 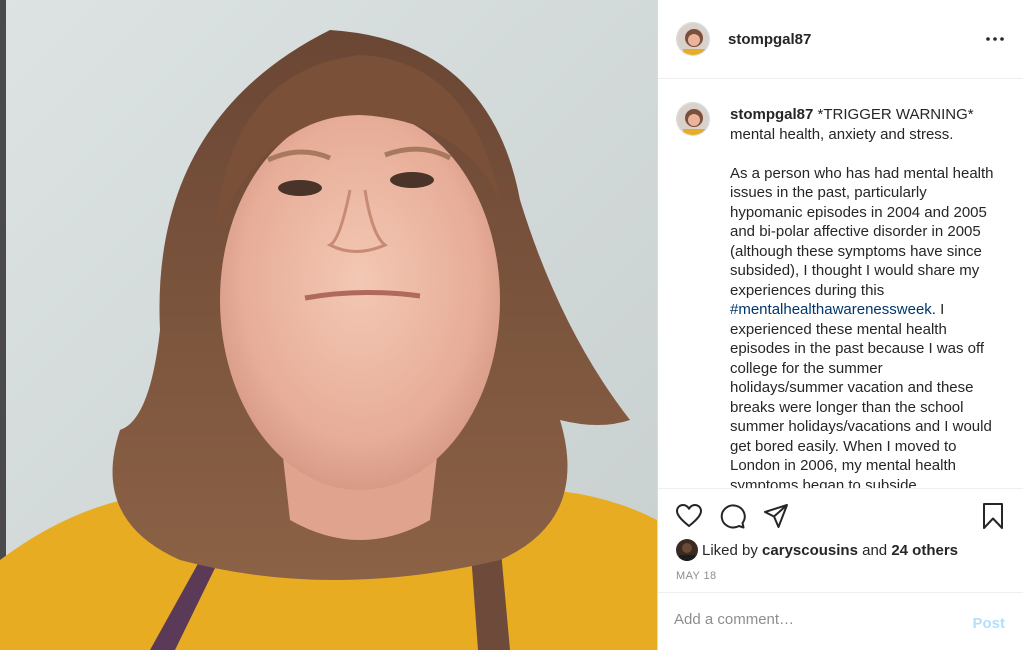 I want to click on bookmark-icon, so click(x=993, y=516).